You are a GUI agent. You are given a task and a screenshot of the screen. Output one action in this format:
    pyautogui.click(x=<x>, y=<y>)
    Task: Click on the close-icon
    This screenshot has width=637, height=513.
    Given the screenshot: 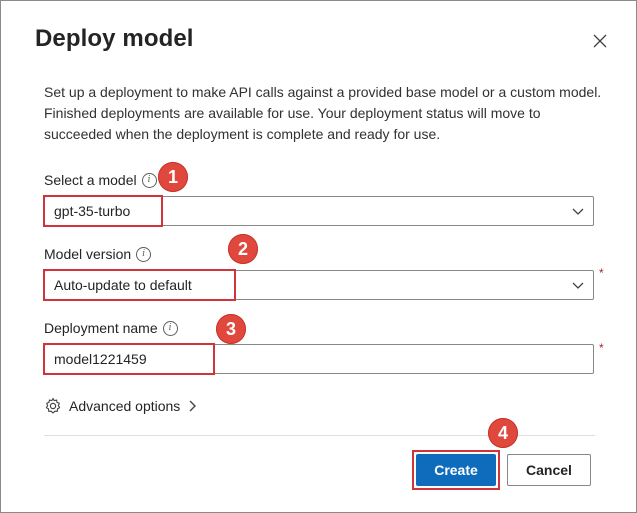 What is the action you would take?
    pyautogui.click(x=600, y=41)
    